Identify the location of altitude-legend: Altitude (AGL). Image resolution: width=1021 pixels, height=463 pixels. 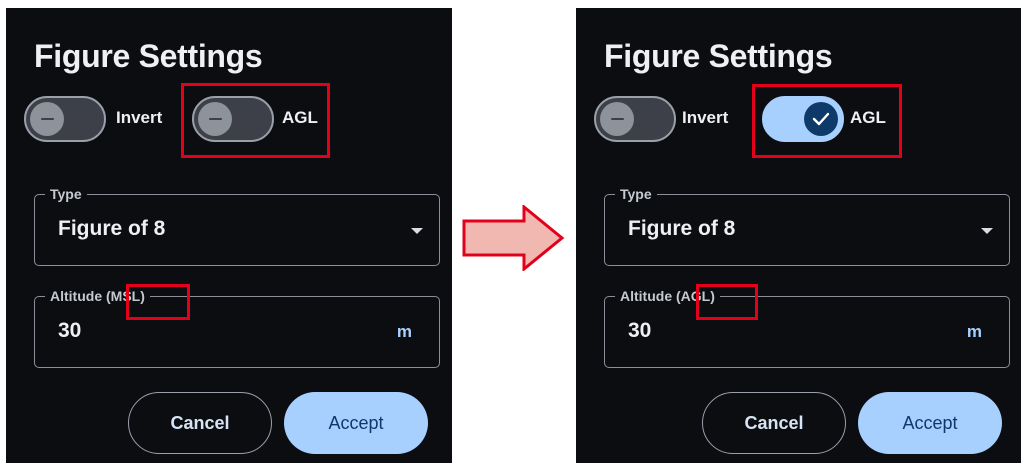
(667, 296).